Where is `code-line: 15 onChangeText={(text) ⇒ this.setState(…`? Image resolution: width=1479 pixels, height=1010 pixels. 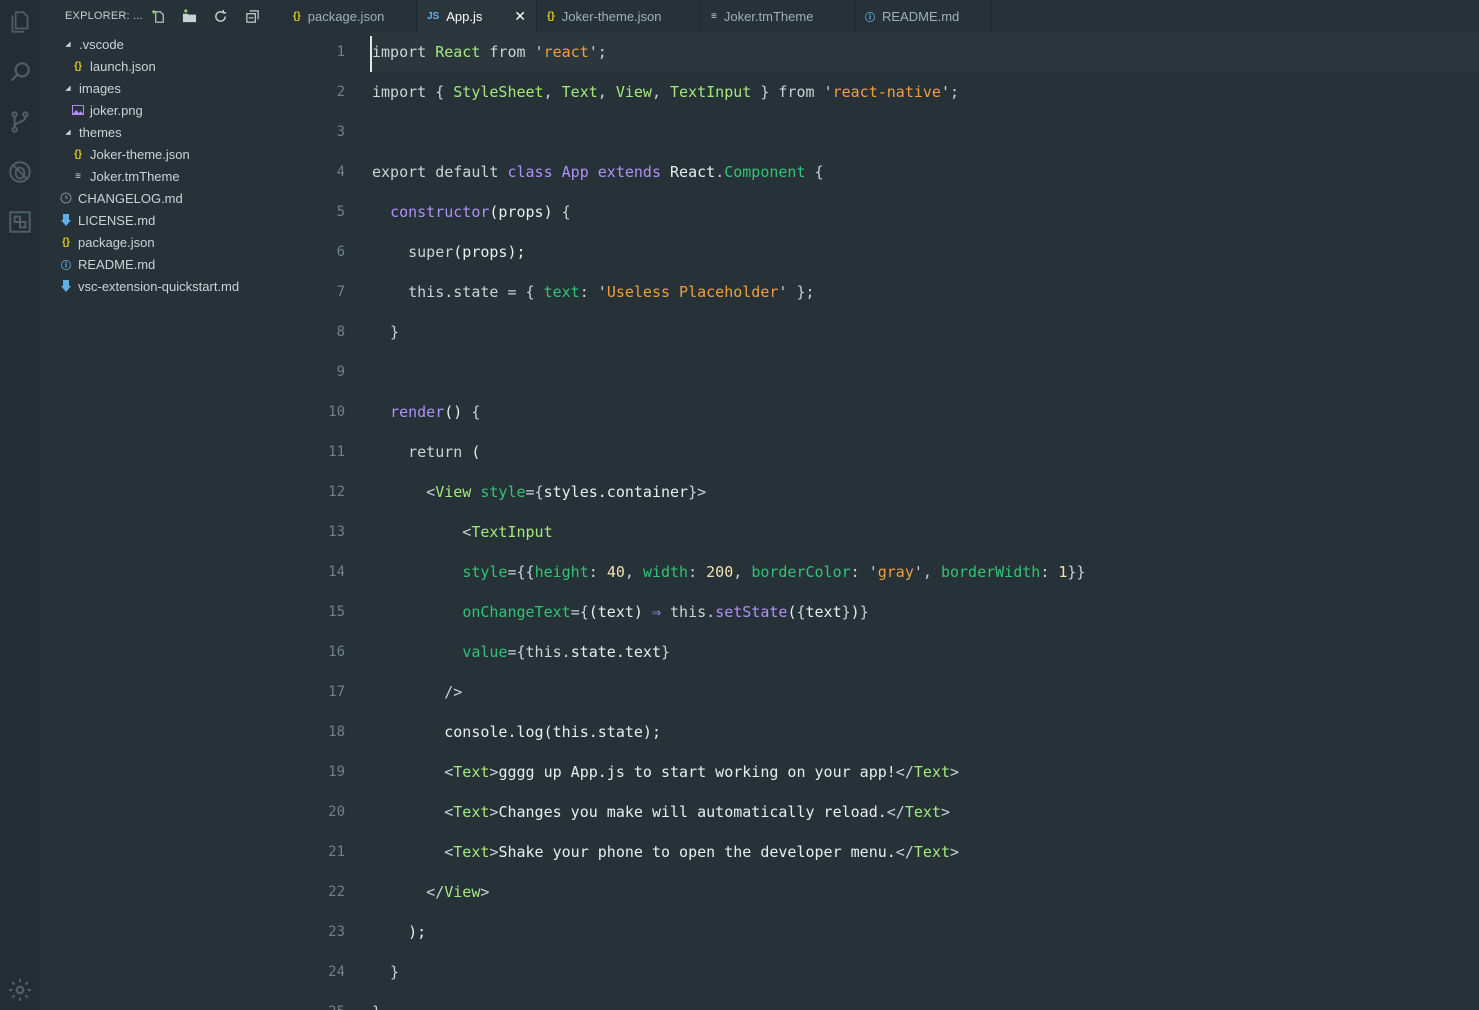
code-line: 15 onChangeText={(text) ⇒ this.setState(… is located at coordinates (881, 612).